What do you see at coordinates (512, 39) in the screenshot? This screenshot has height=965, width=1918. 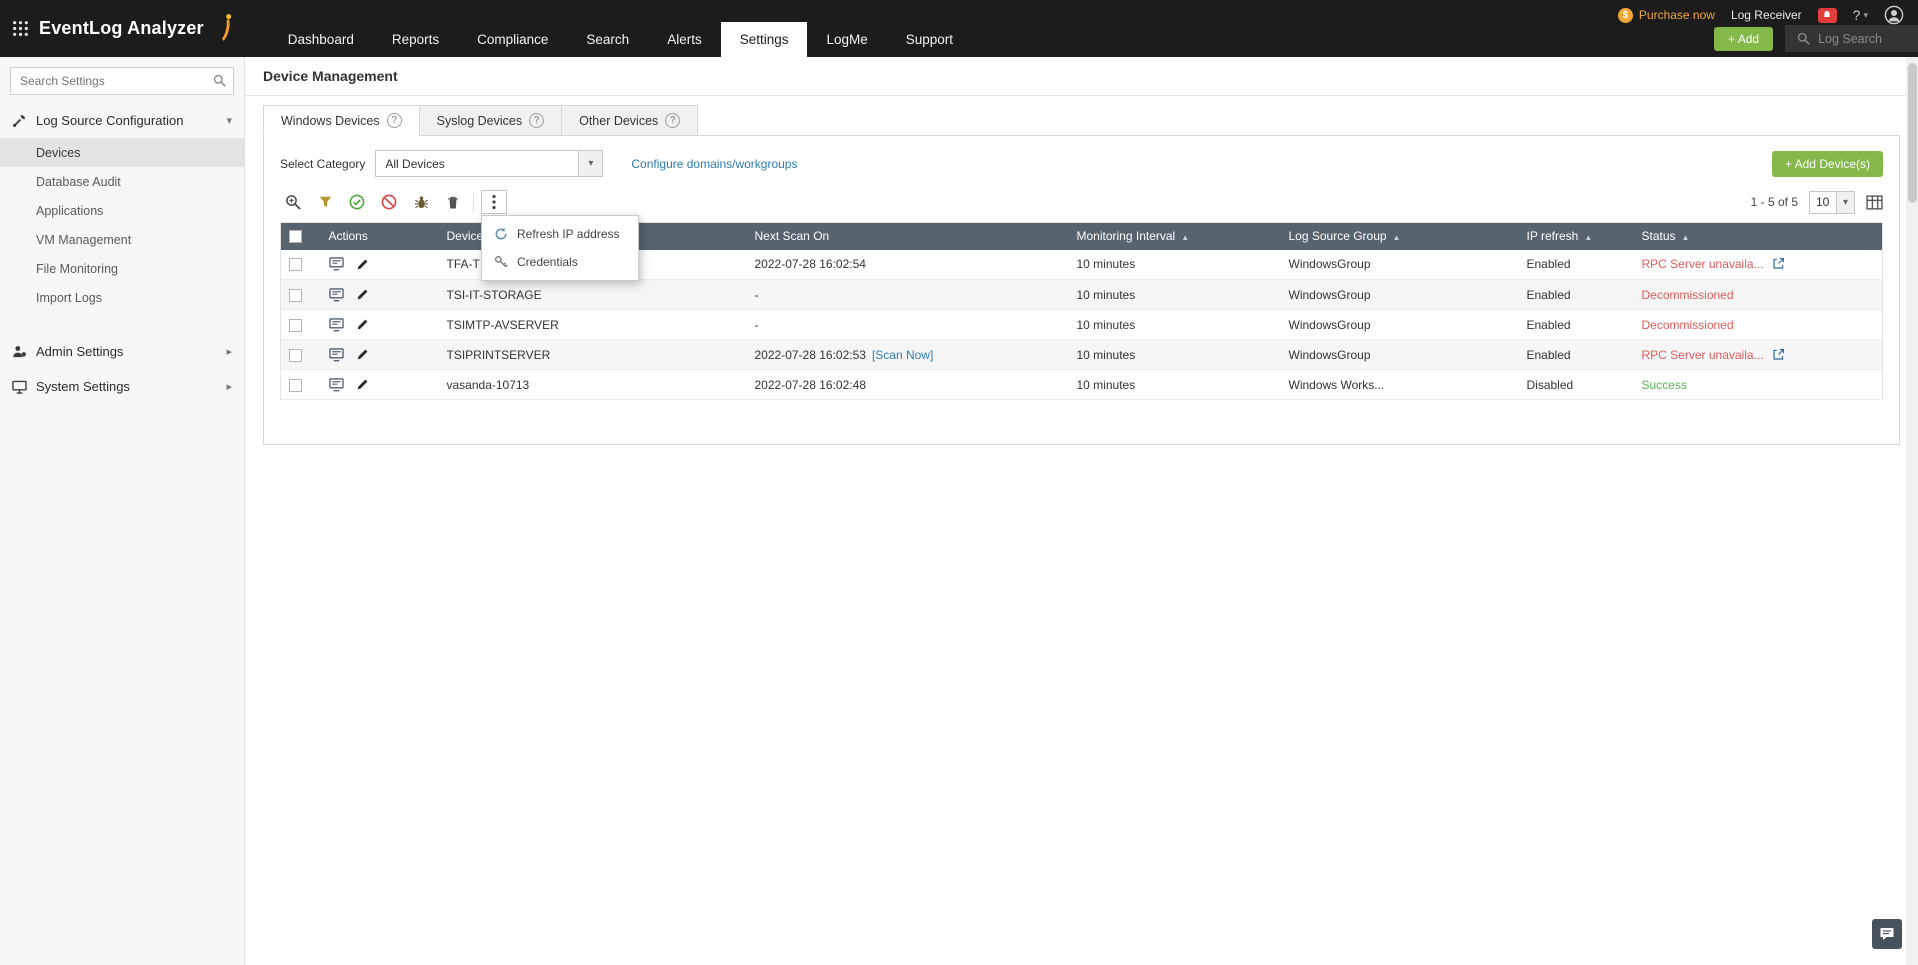 I see `nav-item-compliance: Compliance` at bounding box center [512, 39].